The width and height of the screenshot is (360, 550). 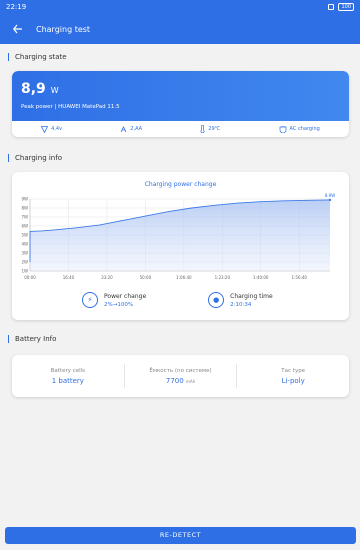 I want to click on thermometer-icon, so click(x=202, y=129).